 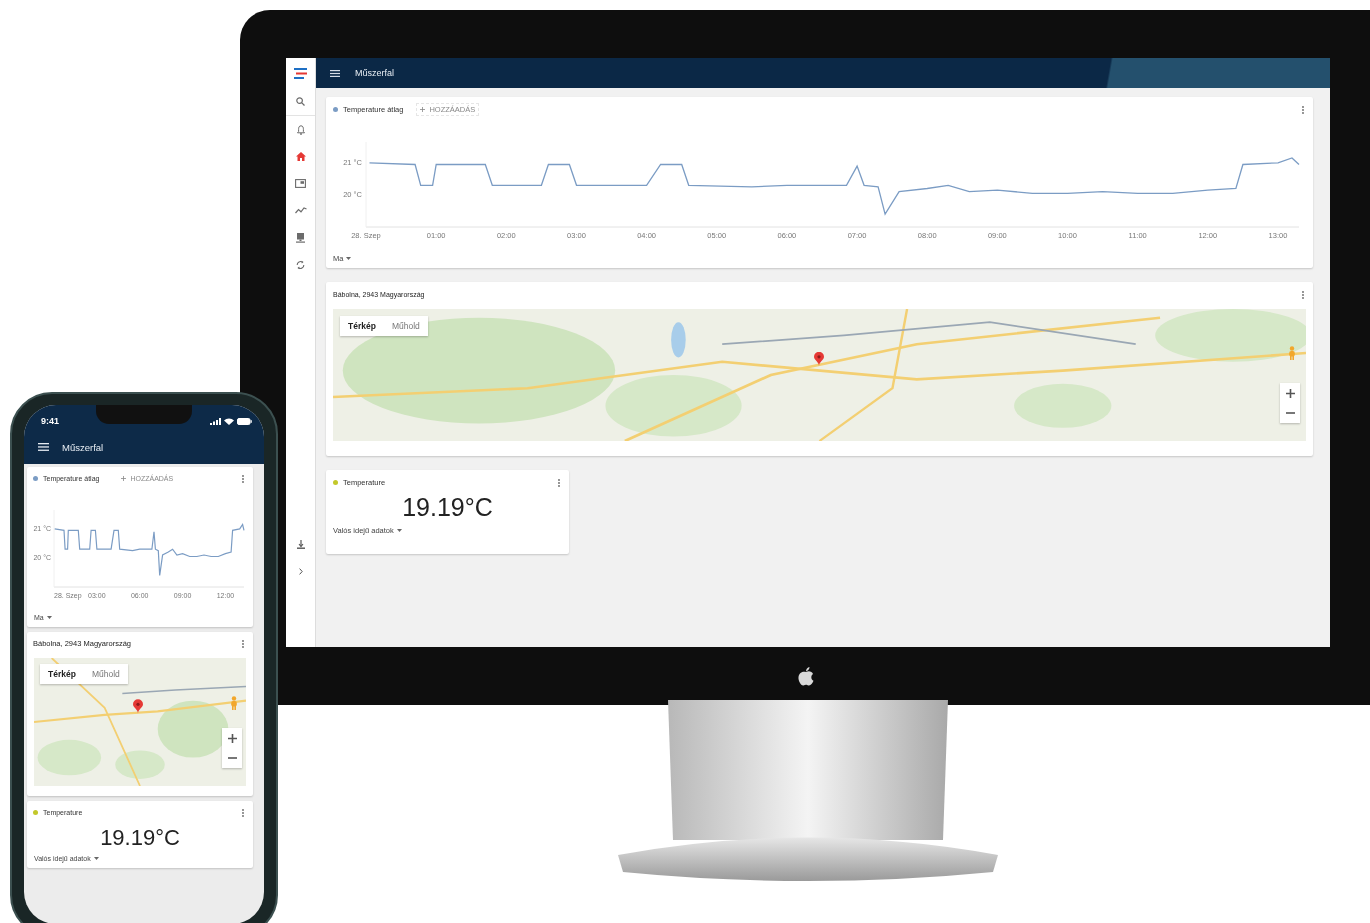 What do you see at coordinates (300, 210) in the screenshot?
I see `trend-line-icon` at bounding box center [300, 210].